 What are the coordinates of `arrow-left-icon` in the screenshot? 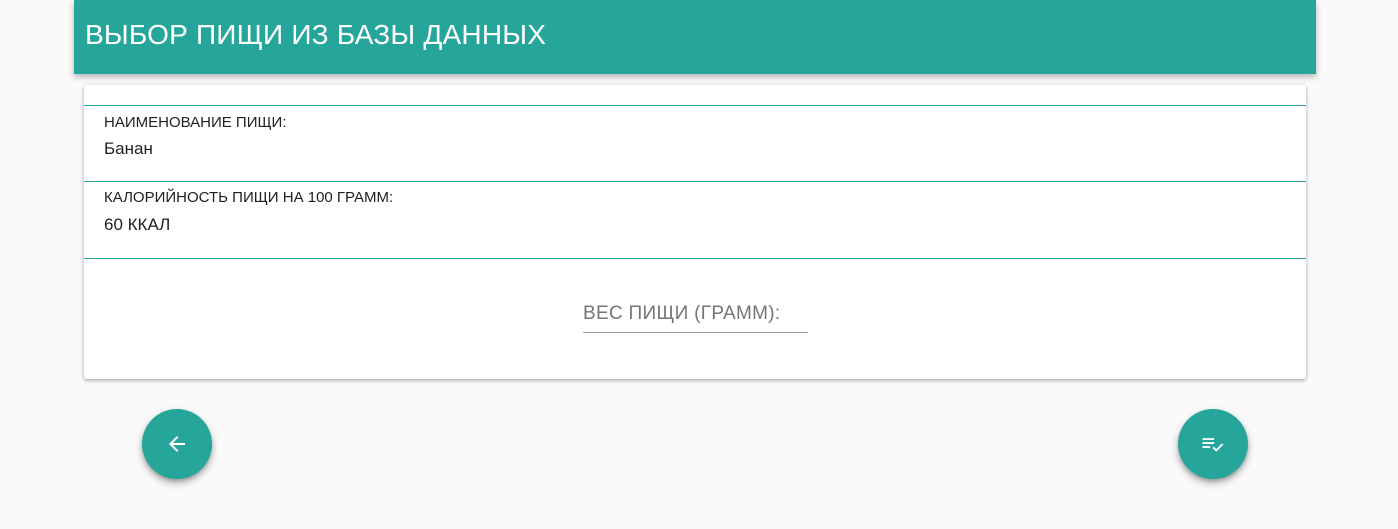 It's located at (177, 444).